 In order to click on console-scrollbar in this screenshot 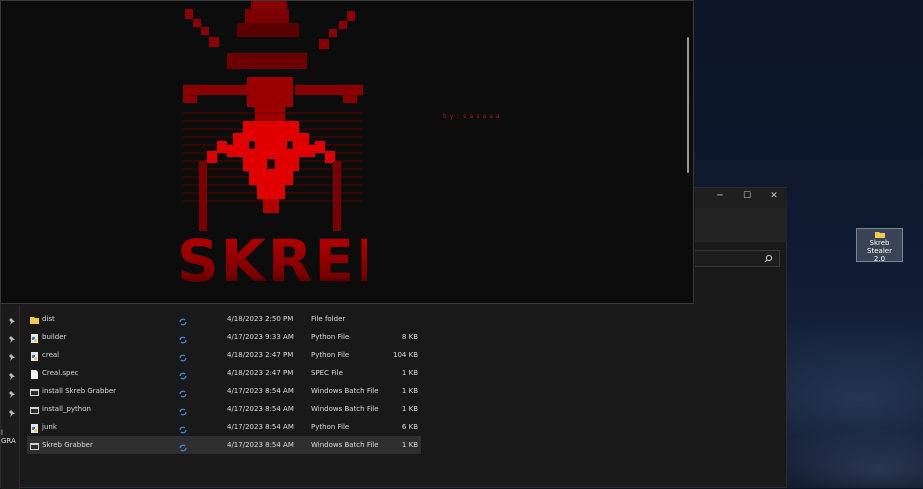, I will do `click(688, 105)`.